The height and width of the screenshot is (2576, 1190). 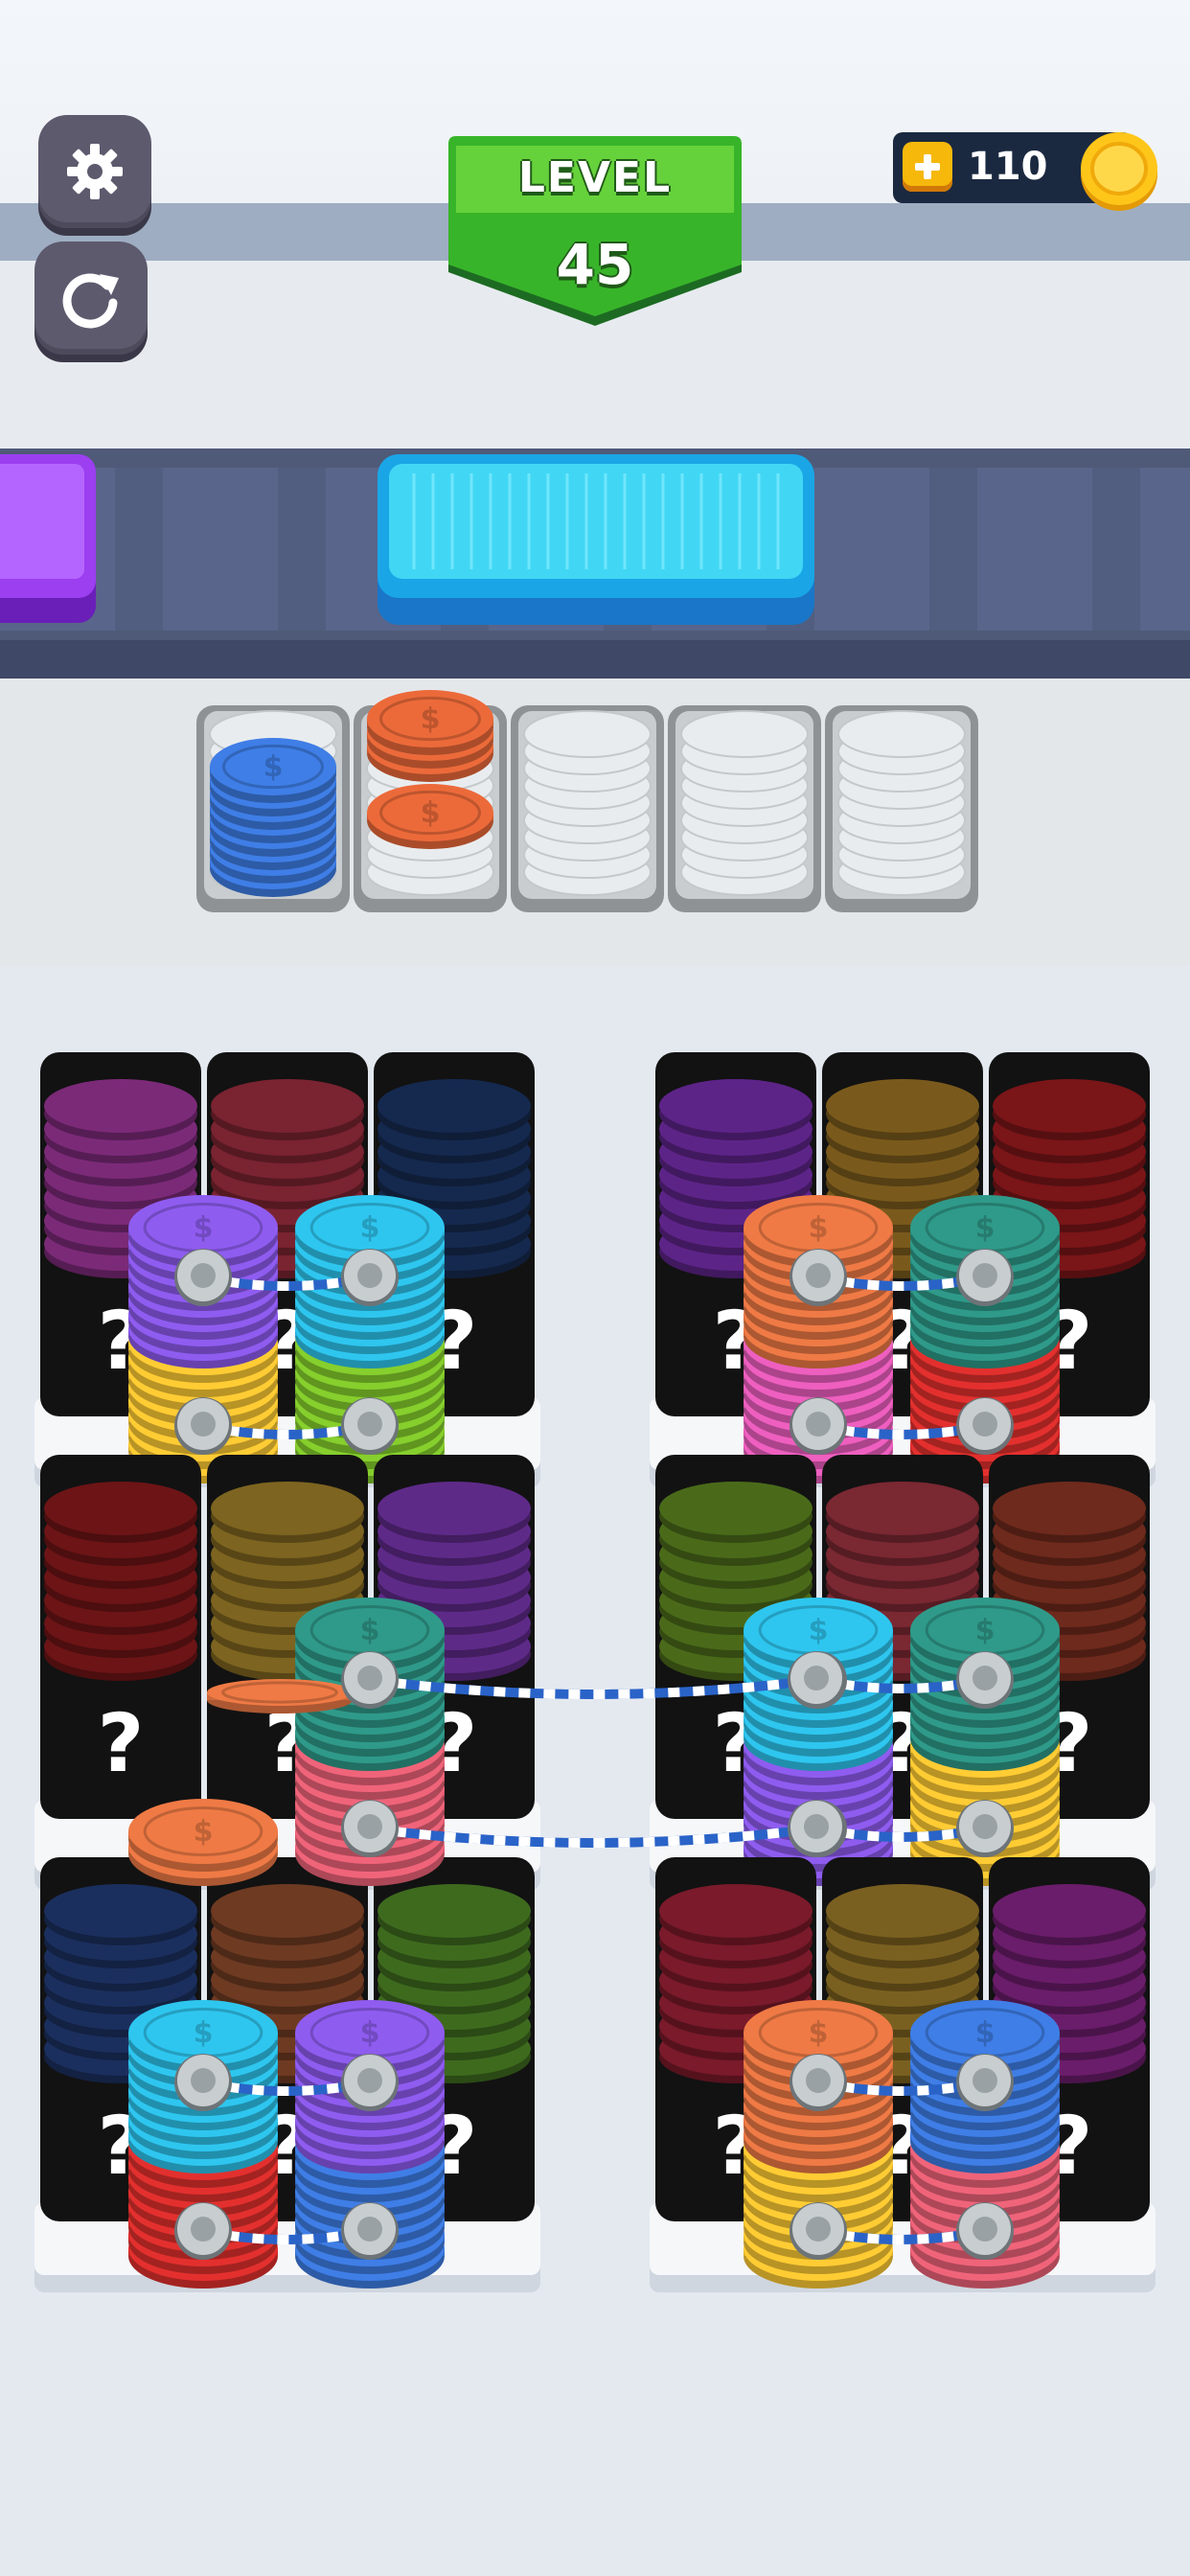 I want to click on hidden-slot: ?, so click(x=121, y=1637).